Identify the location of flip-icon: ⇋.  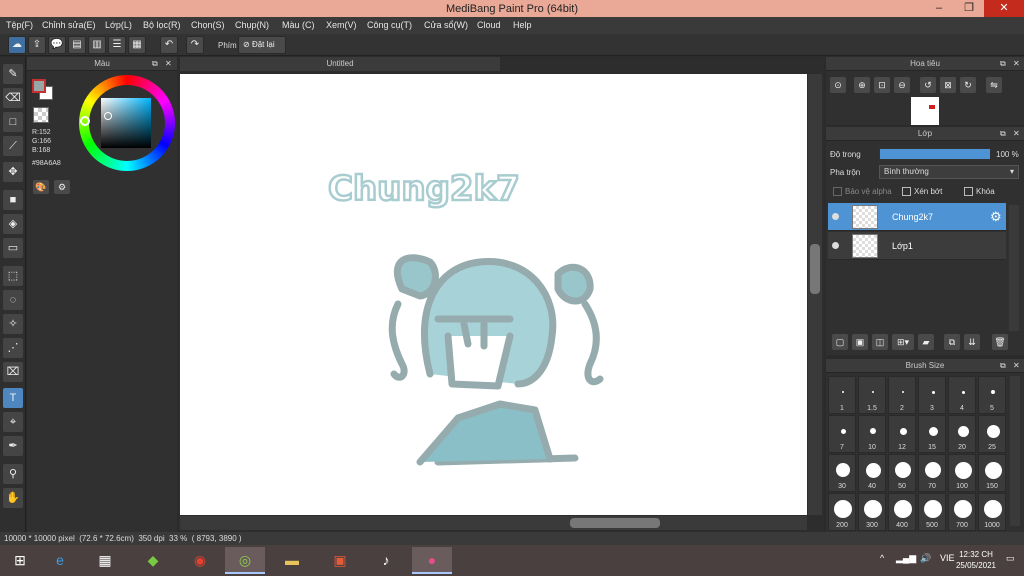
(994, 85).